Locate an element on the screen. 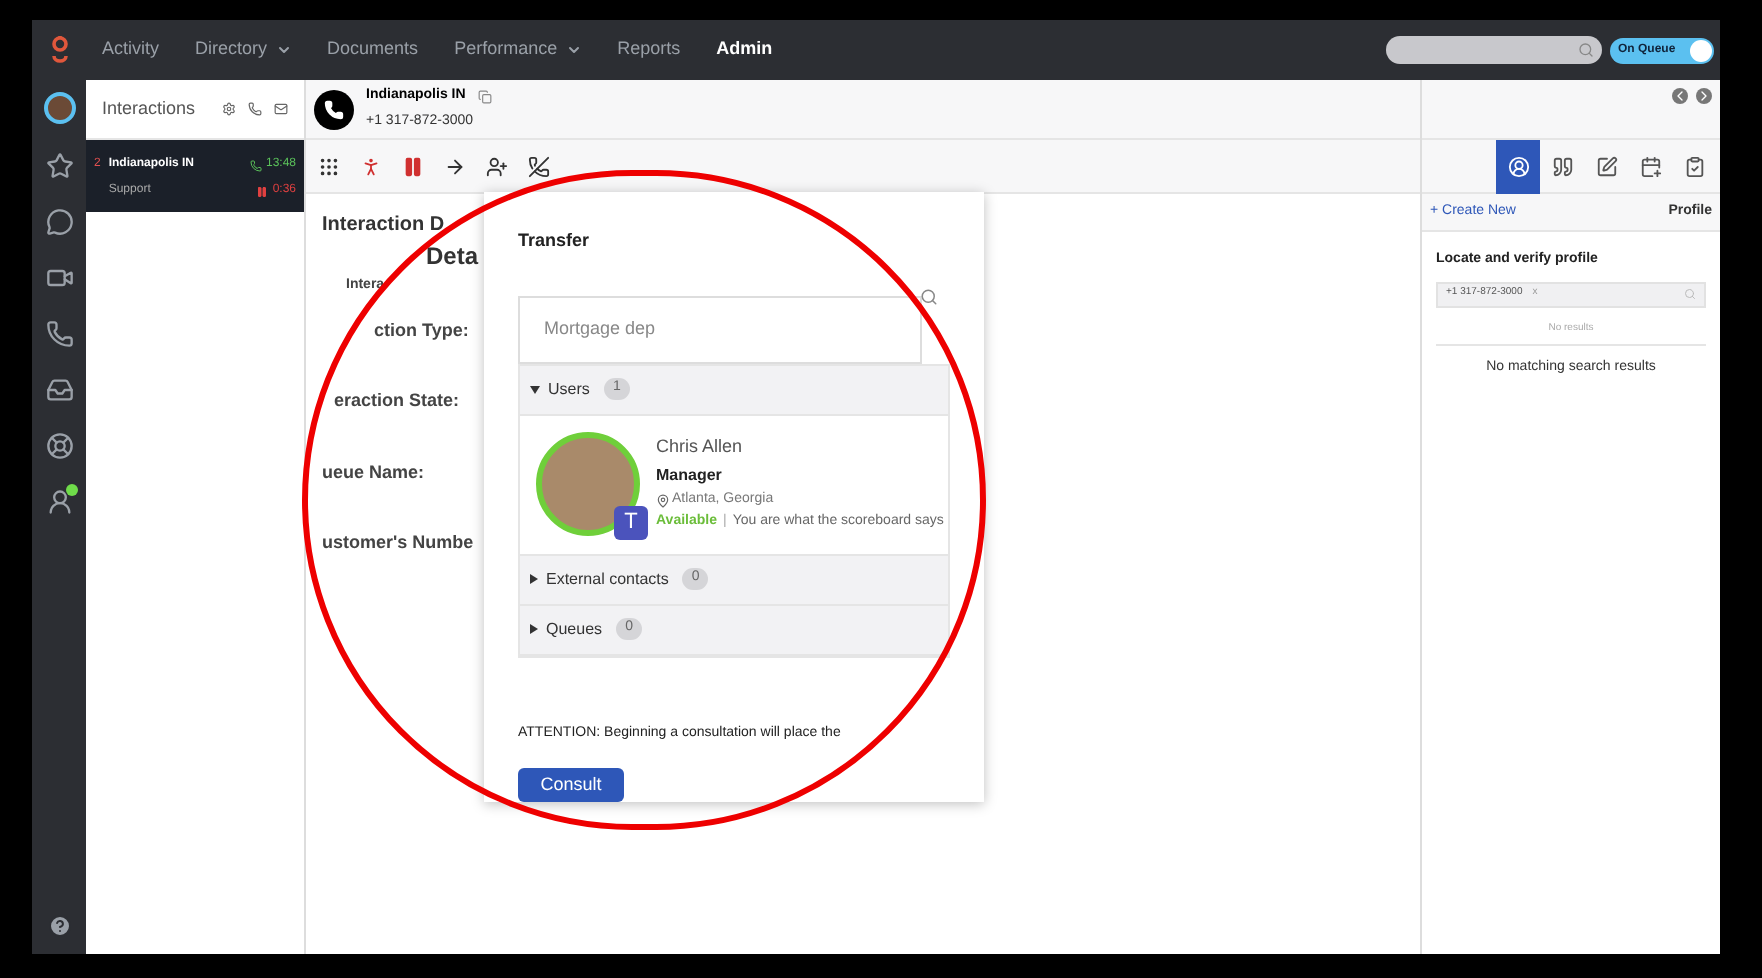 The width and height of the screenshot is (1762, 978). search-field is located at coordinates (1494, 50).